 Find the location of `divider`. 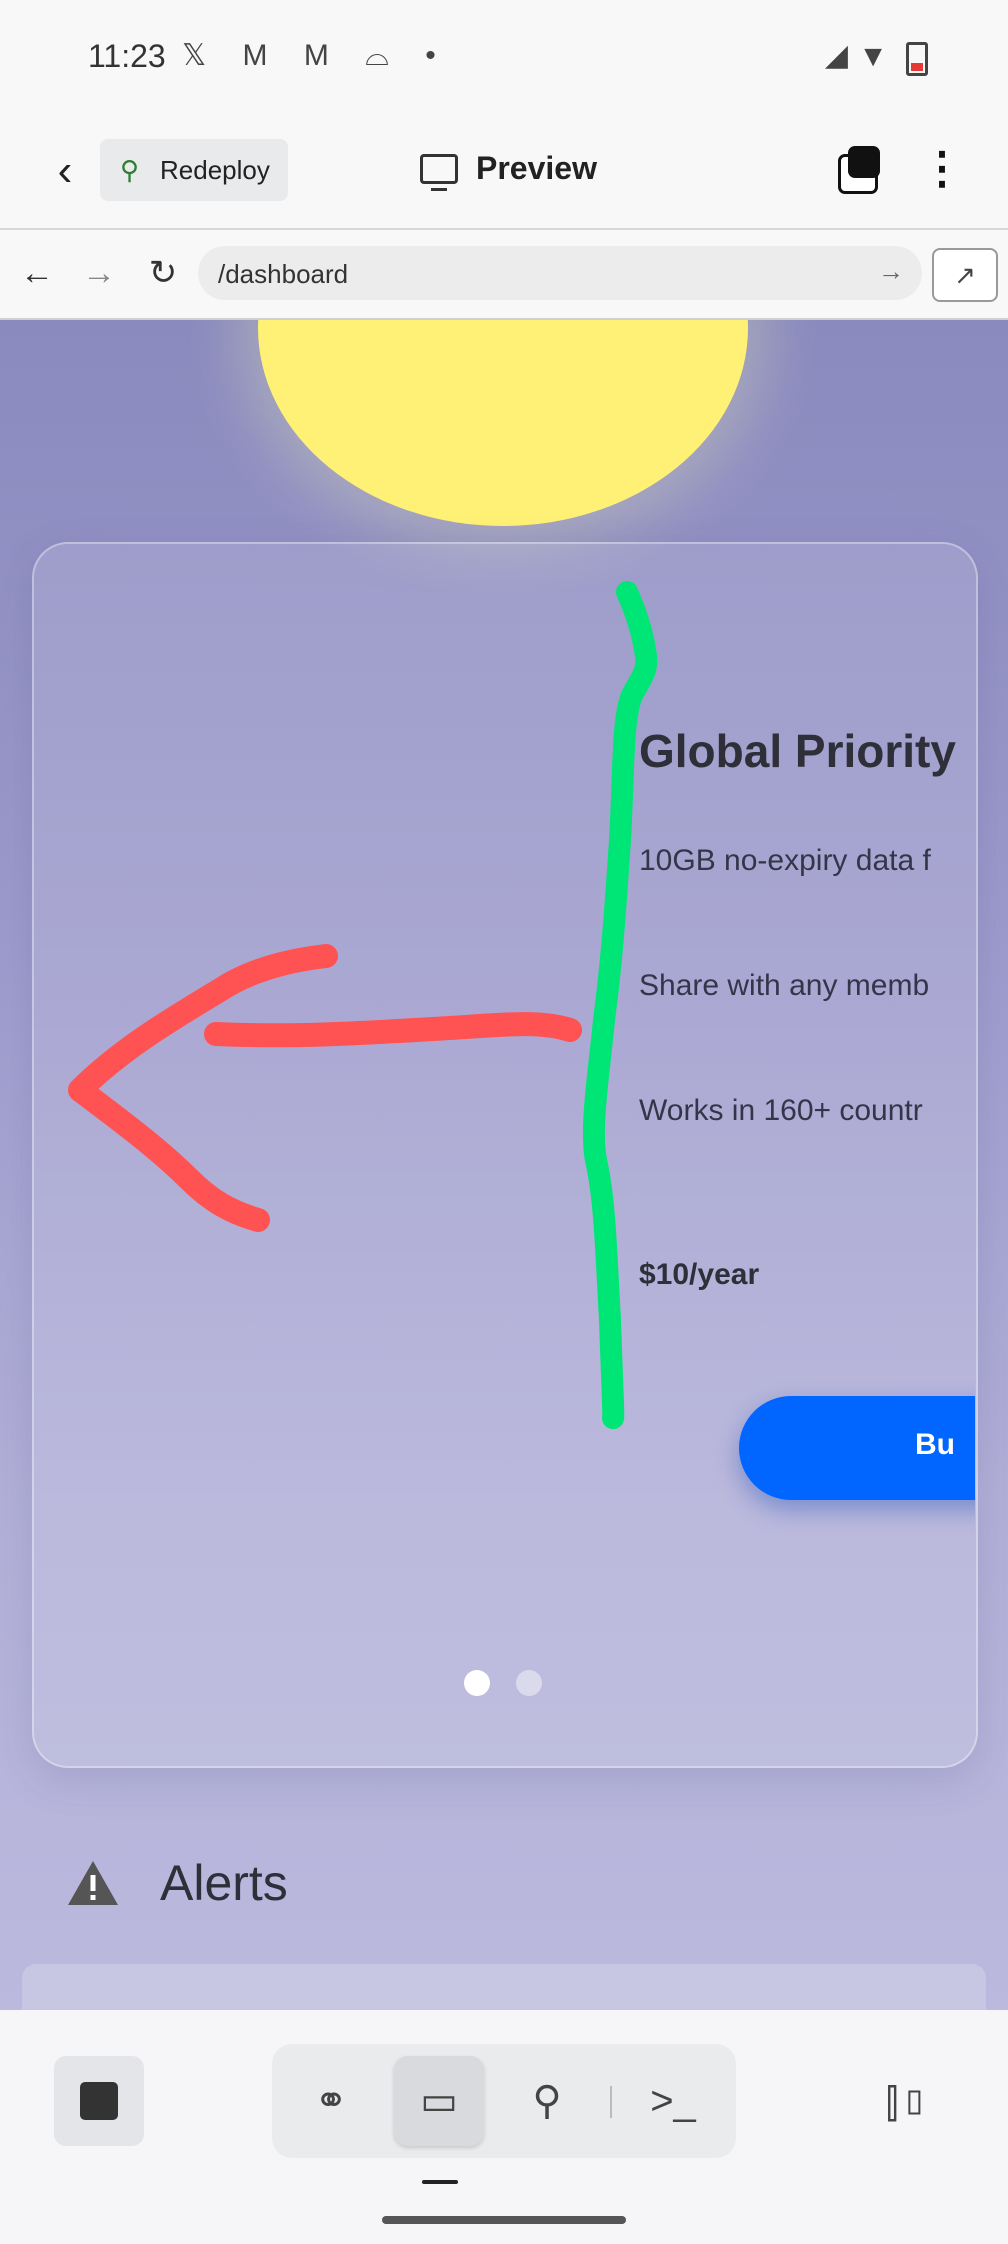

divider is located at coordinates (611, 2102).